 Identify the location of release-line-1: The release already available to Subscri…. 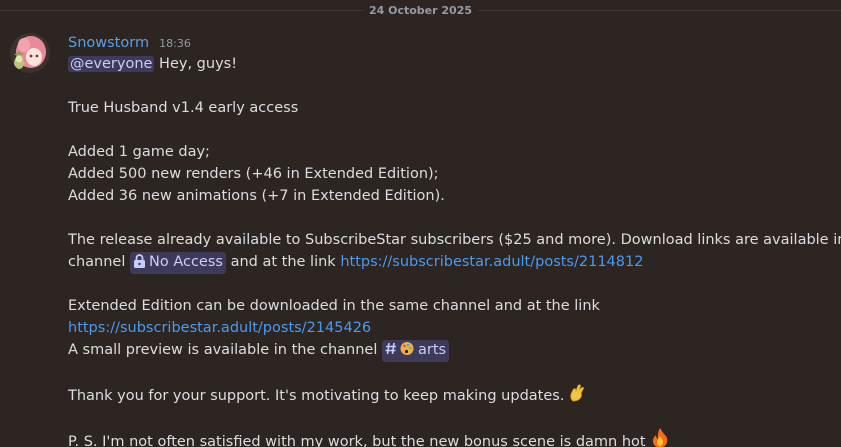
(454, 240).